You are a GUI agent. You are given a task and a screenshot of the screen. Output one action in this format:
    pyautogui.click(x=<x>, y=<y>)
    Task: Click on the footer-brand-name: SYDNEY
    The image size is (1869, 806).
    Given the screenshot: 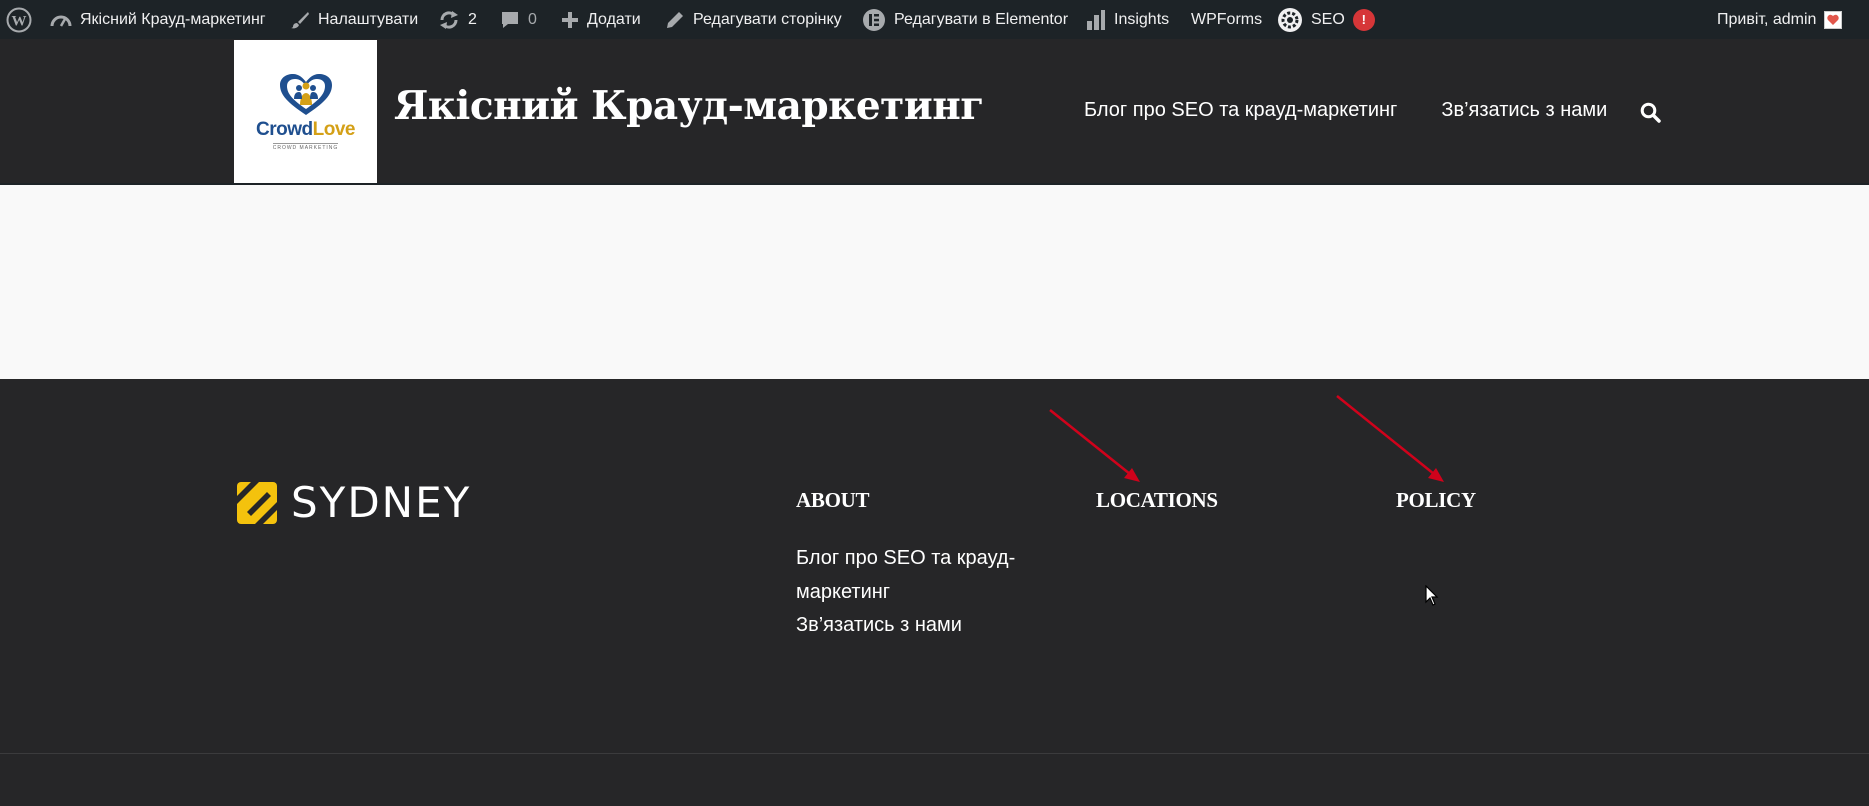 What is the action you would take?
    pyautogui.click(x=381, y=502)
    